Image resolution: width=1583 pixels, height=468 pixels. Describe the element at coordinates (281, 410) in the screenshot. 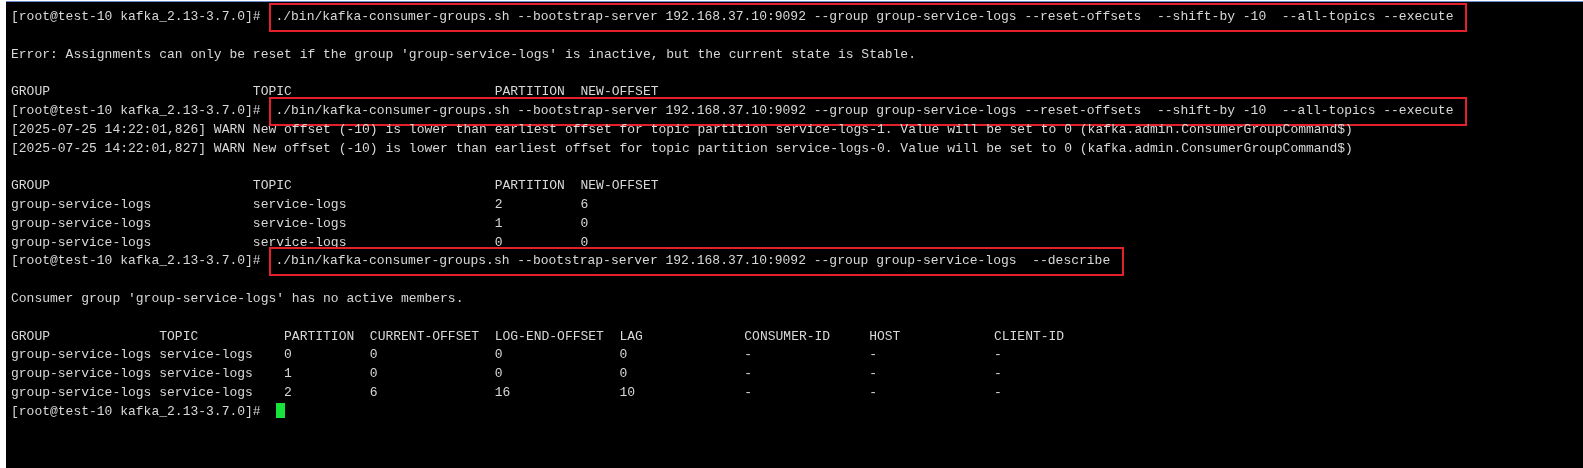

I see `text-cursor` at that location.